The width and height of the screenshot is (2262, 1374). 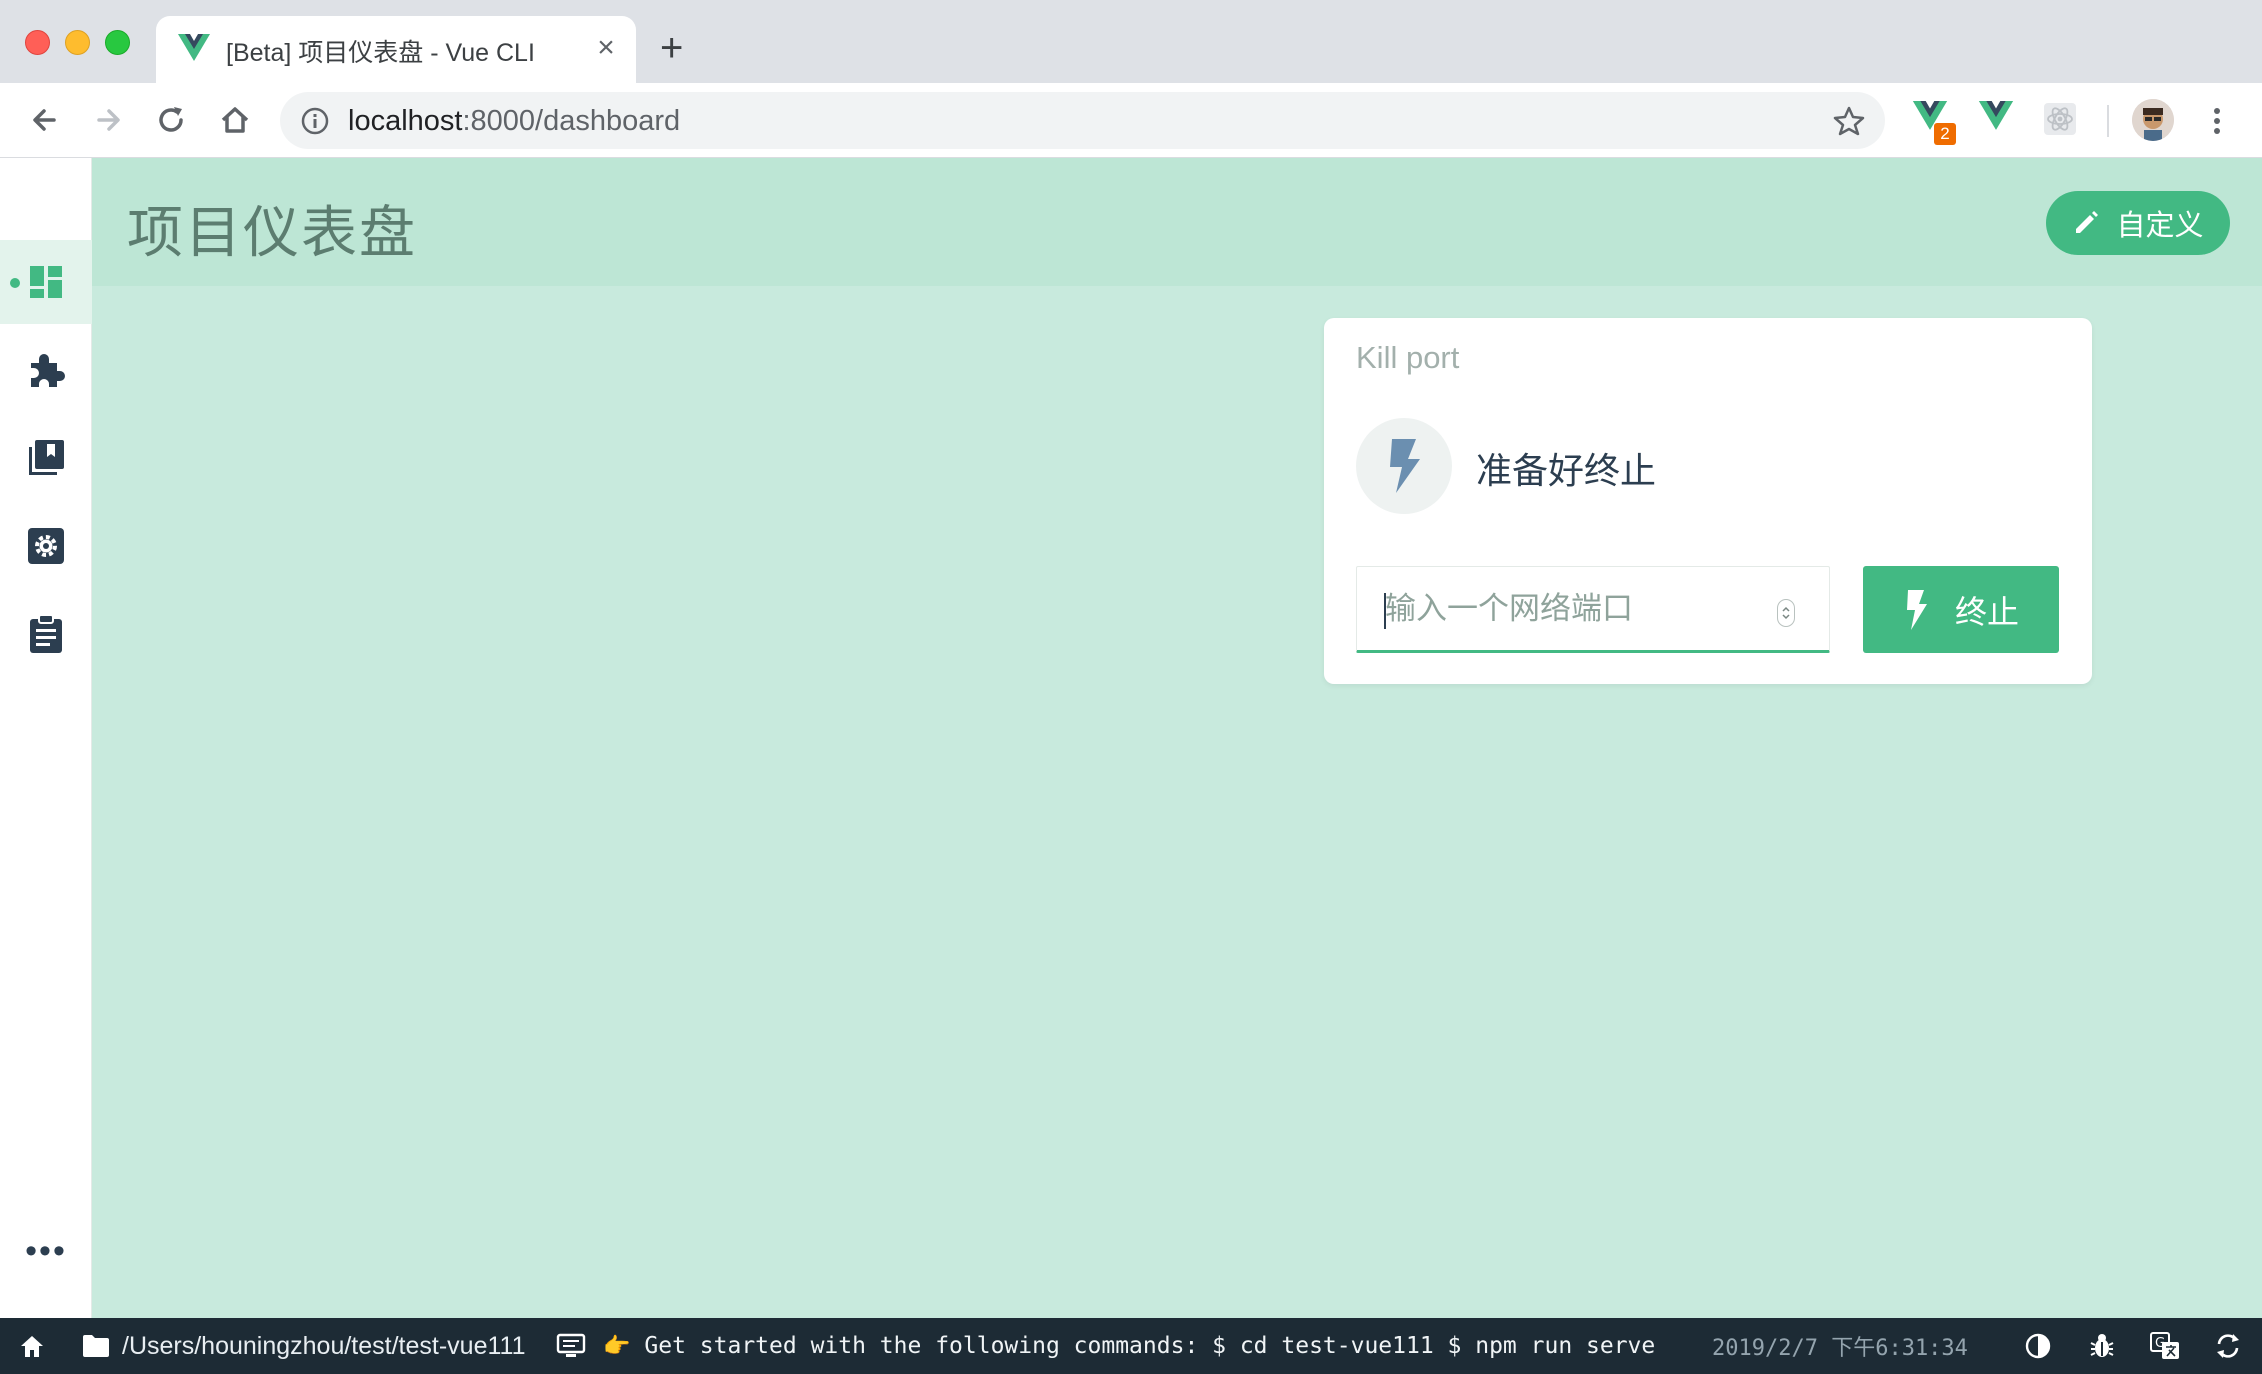 What do you see at coordinates (194, 47) in the screenshot?
I see `vue-logo-icon` at bounding box center [194, 47].